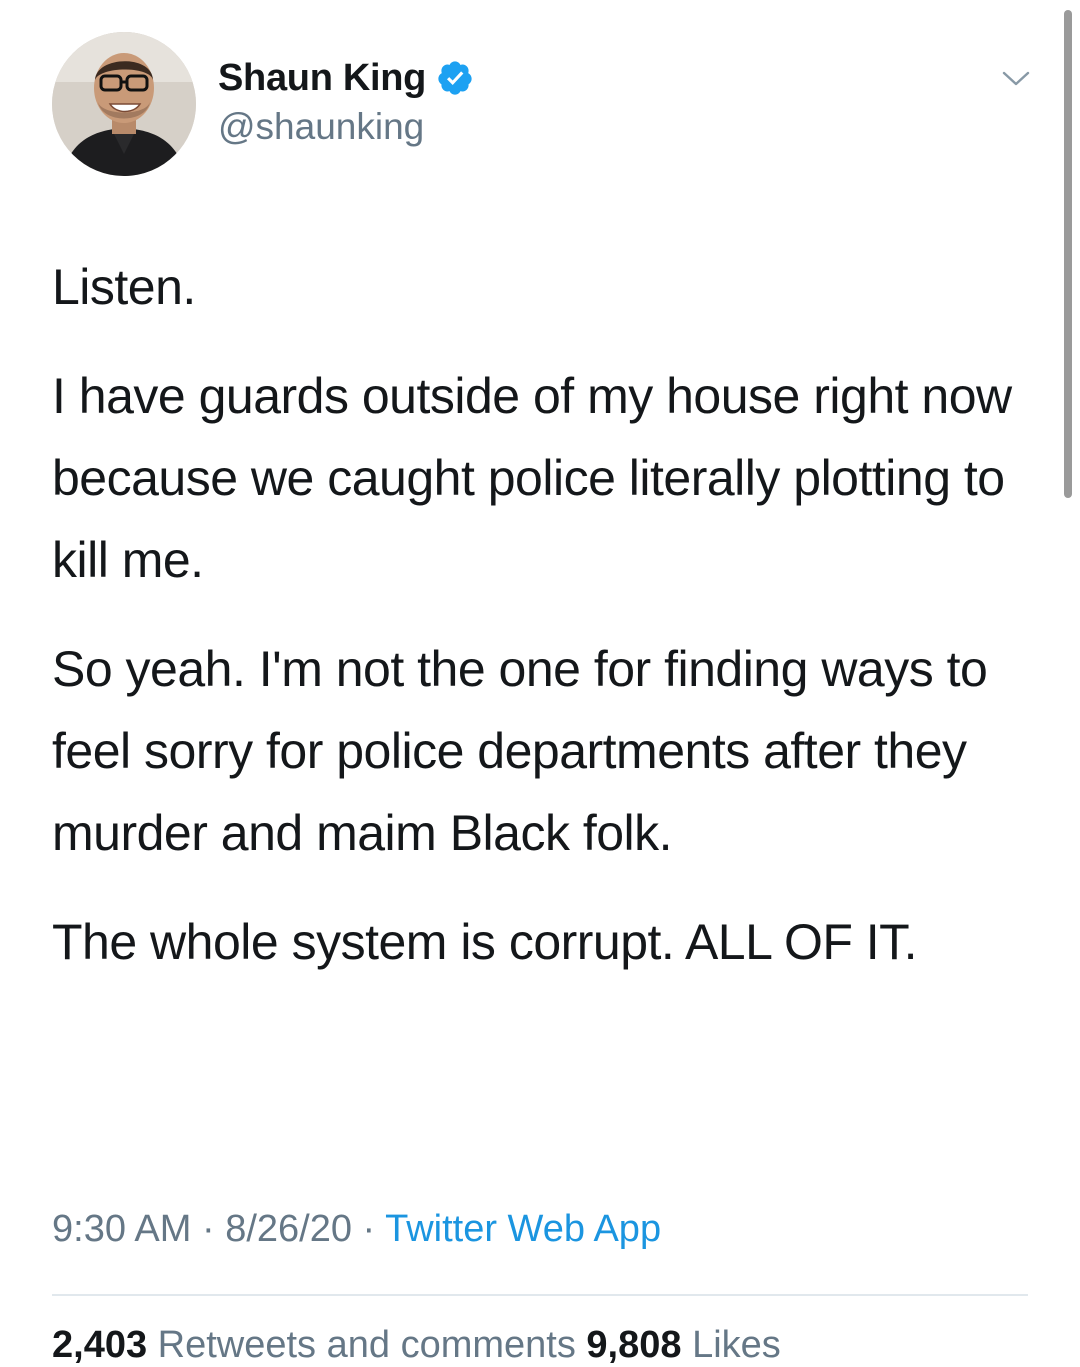  Describe the element at coordinates (542, 105) in the screenshot. I see `tweet-header: Shaun King @shaunking` at that location.